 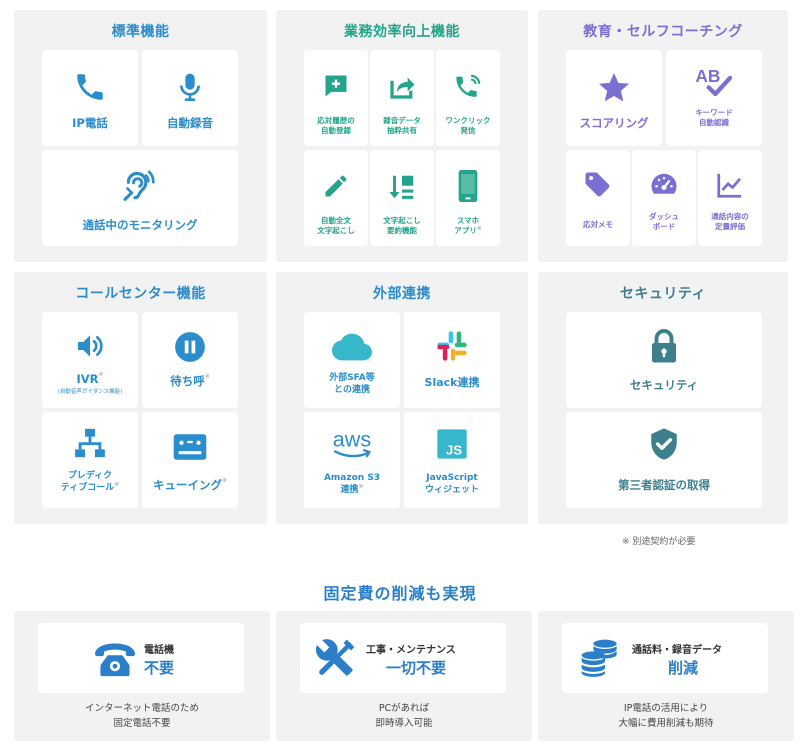 What do you see at coordinates (190, 484) in the screenshot?
I see `queuing-label: キューイング※` at bounding box center [190, 484].